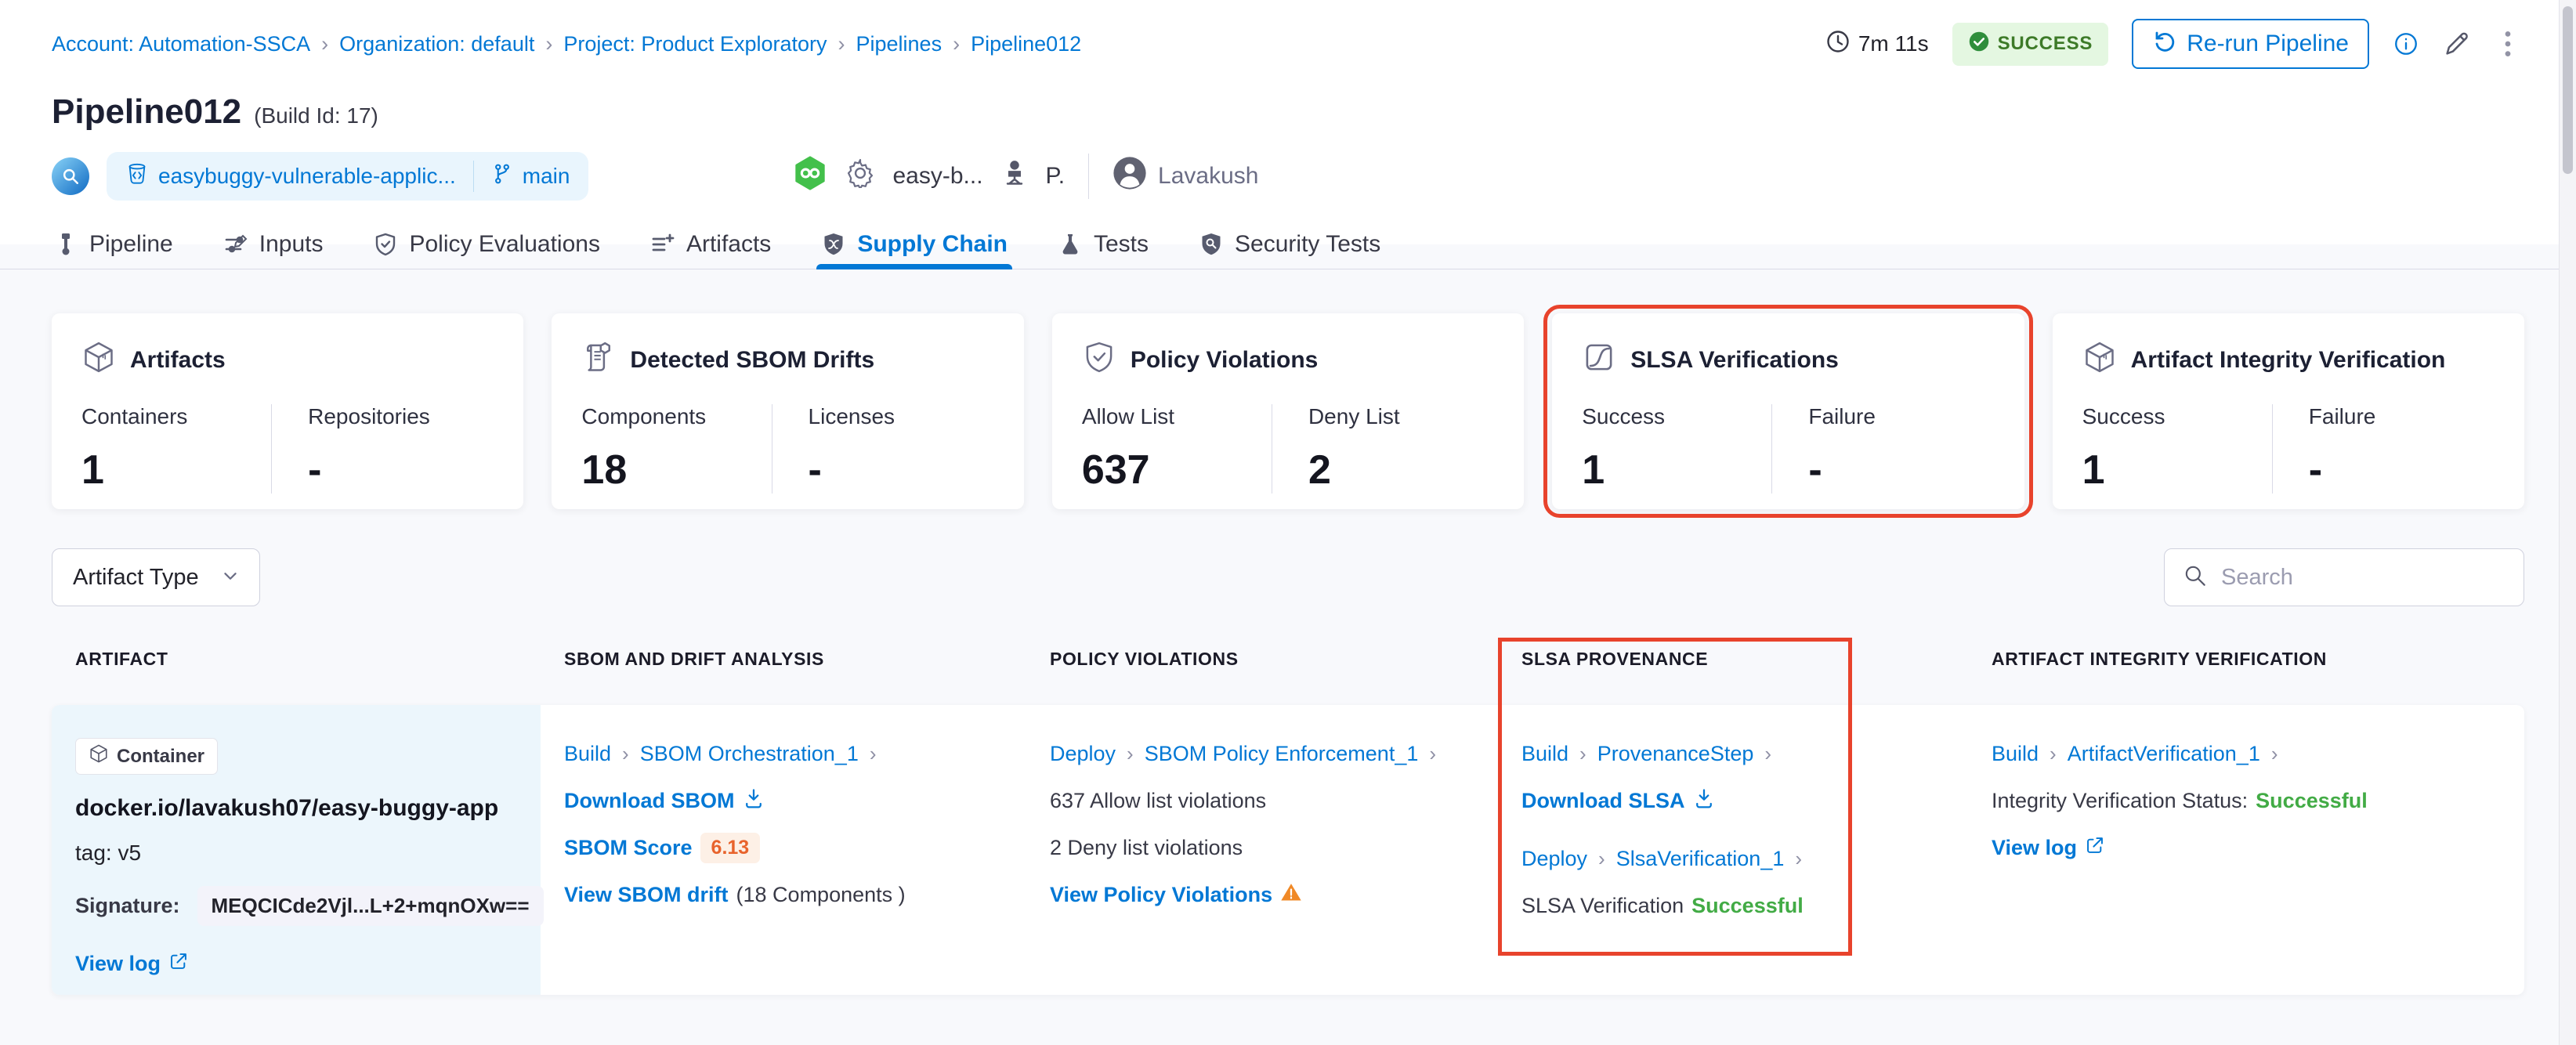 This screenshot has height=1045, width=2576. I want to click on search-box, so click(2344, 577).